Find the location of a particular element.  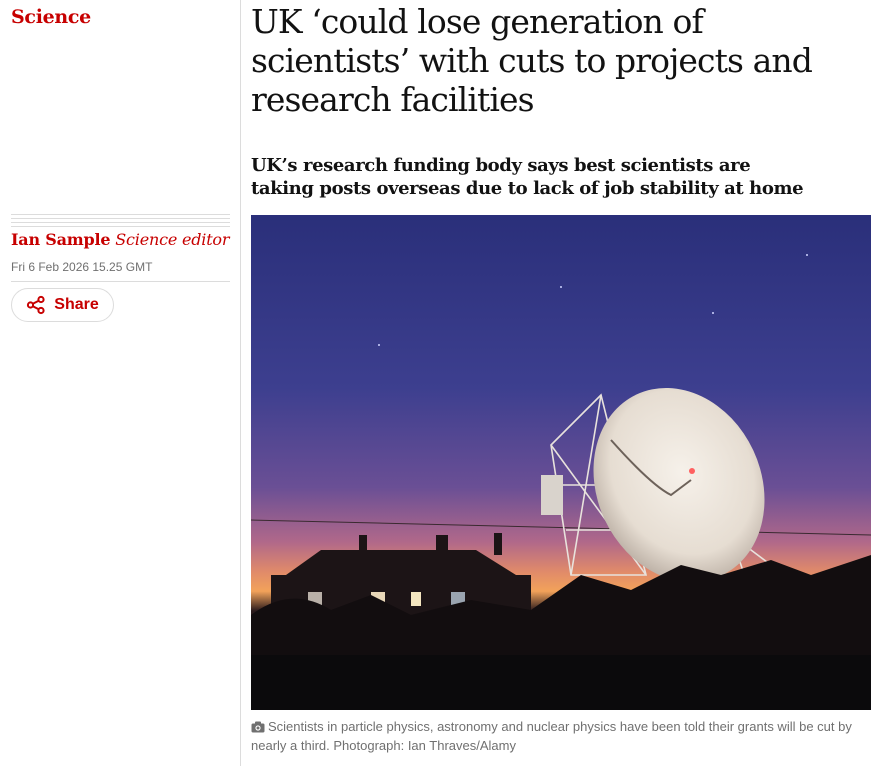

share-button: Share is located at coordinates (62, 305).